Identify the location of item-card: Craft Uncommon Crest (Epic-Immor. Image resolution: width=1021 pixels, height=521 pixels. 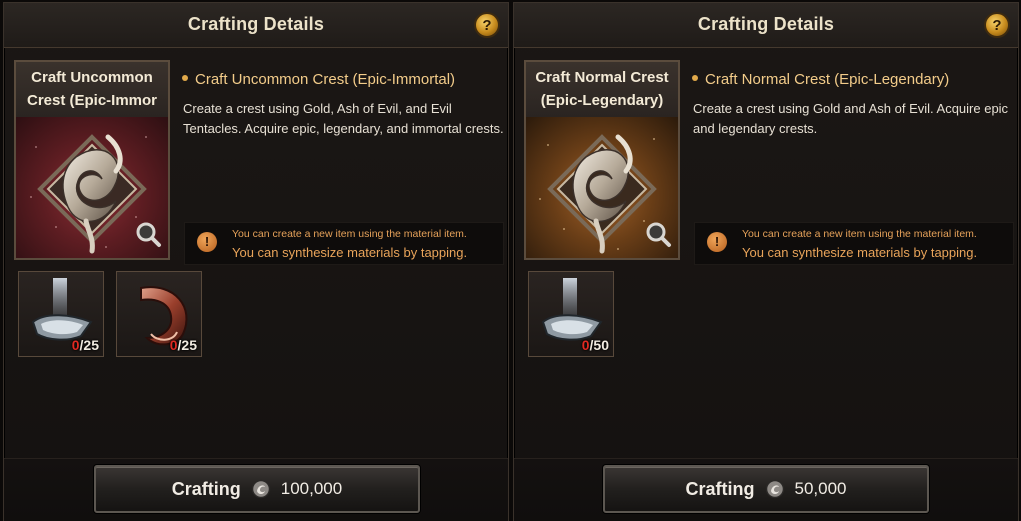
(92, 160).